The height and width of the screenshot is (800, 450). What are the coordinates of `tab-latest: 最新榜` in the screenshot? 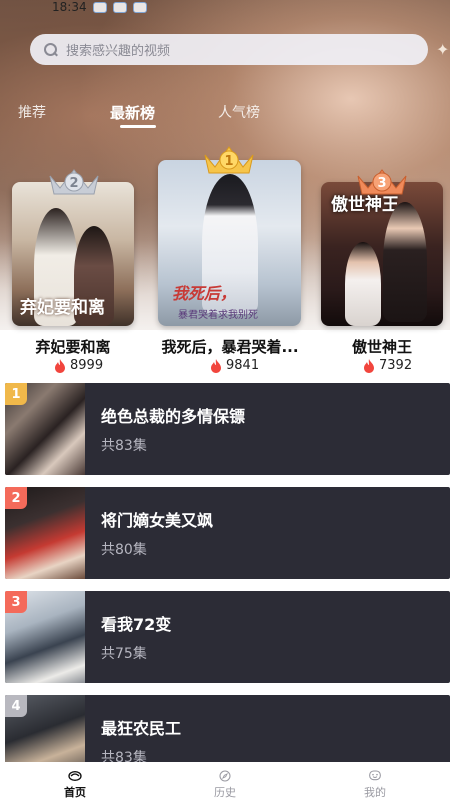 It's located at (132, 112).